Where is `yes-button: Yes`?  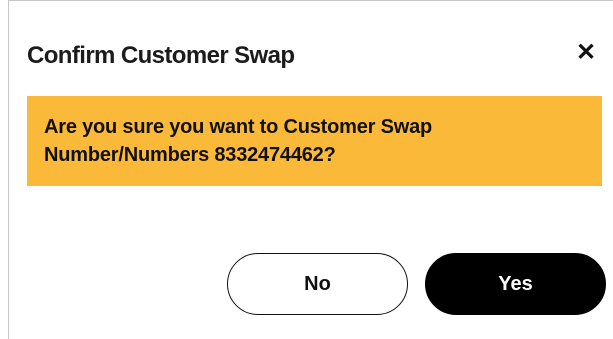
yes-button: Yes is located at coordinates (515, 284).